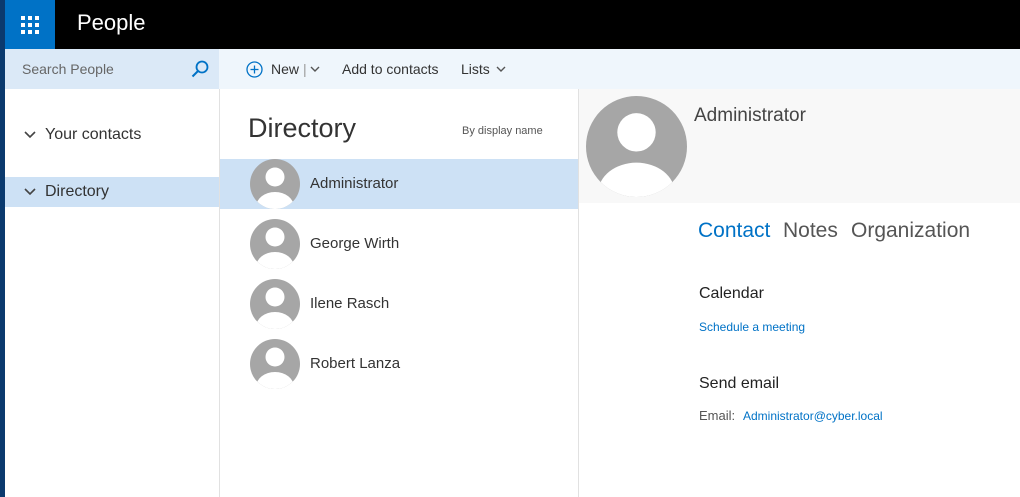  I want to click on search-icon, so click(200, 69).